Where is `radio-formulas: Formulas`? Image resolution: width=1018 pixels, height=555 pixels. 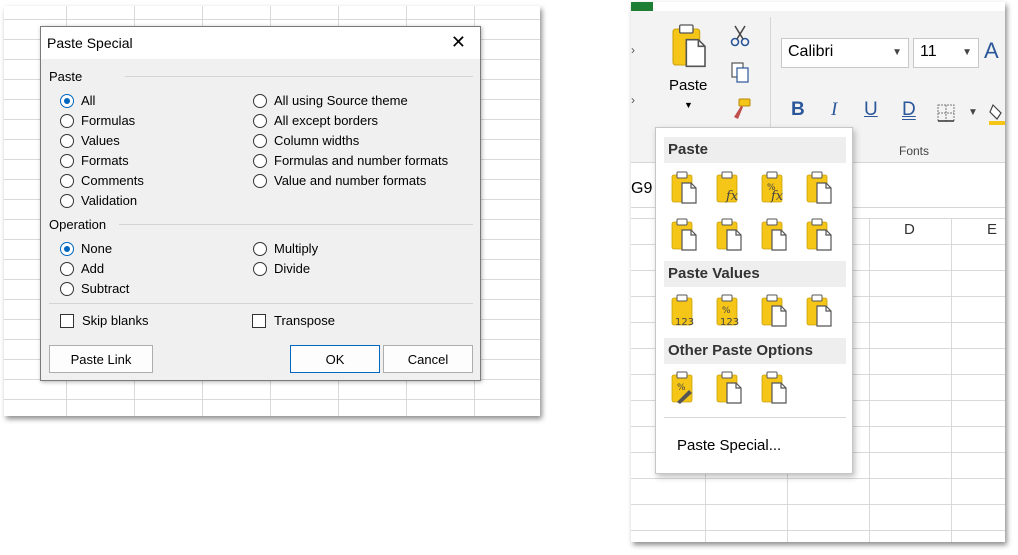
radio-formulas: Formulas is located at coordinates (97, 120).